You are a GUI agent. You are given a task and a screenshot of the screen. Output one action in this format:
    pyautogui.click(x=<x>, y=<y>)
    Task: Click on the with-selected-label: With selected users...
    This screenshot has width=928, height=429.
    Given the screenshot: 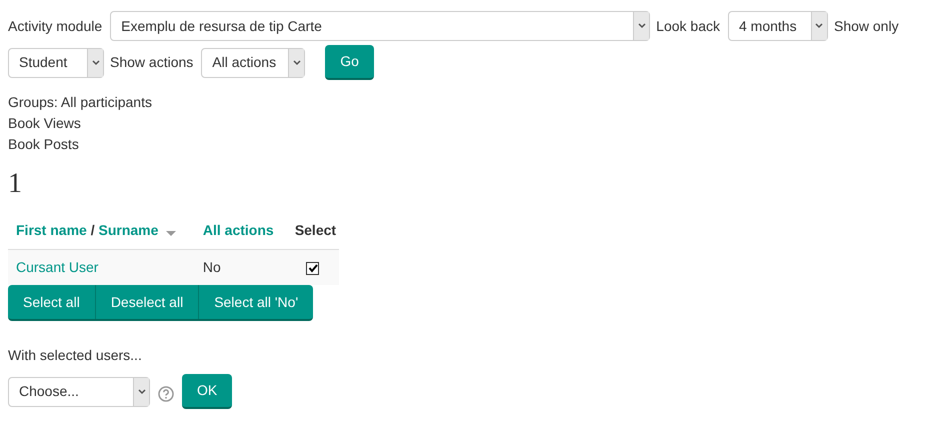 What is the action you would take?
    pyautogui.click(x=75, y=355)
    